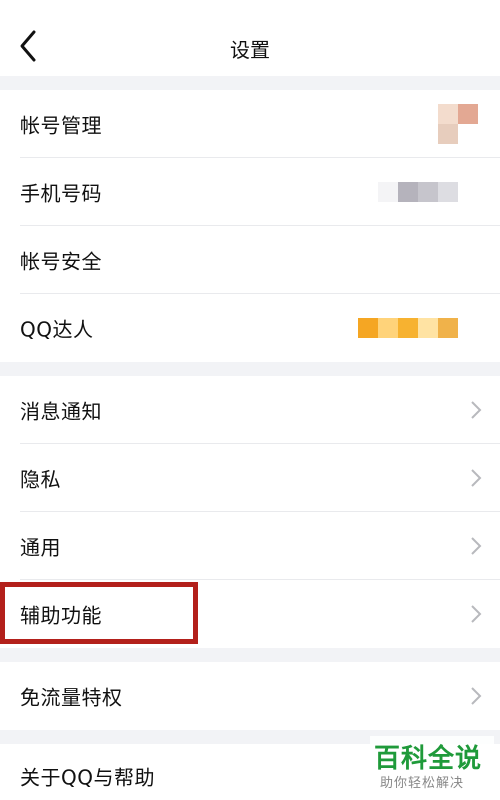 The height and width of the screenshot is (800, 500). I want to click on daren-badge-blurred, so click(408, 328).